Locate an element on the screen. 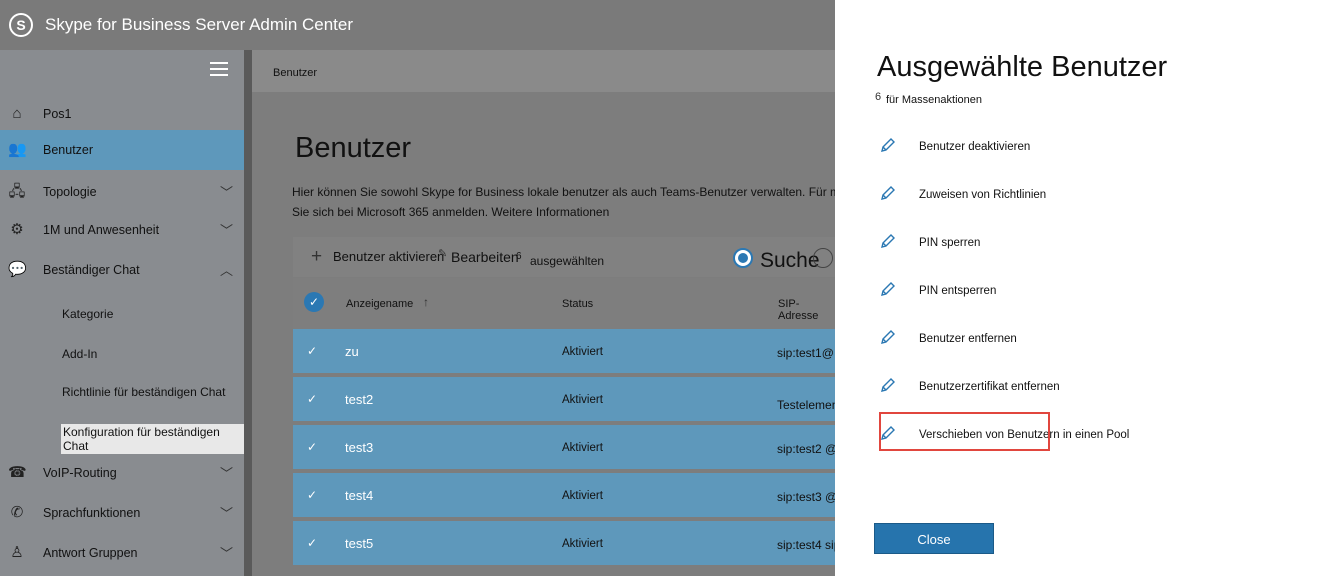 The width and height of the screenshot is (1325, 576). row-sip-address: sip:test2 @ is located at coordinates (807, 449).